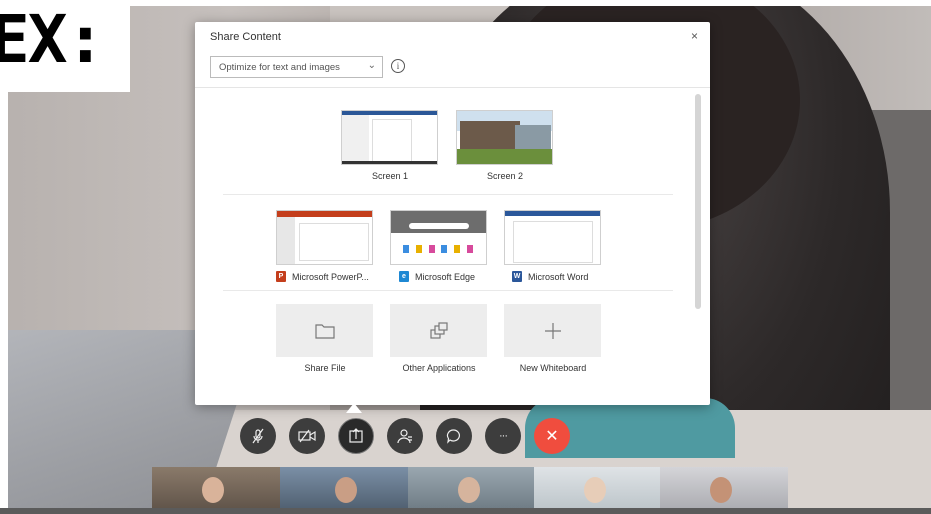 Image resolution: width=931 pixels, height=514 pixels. What do you see at coordinates (465, 3) in the screenshot?
I see `top-border` at bounding box center [465, 3].